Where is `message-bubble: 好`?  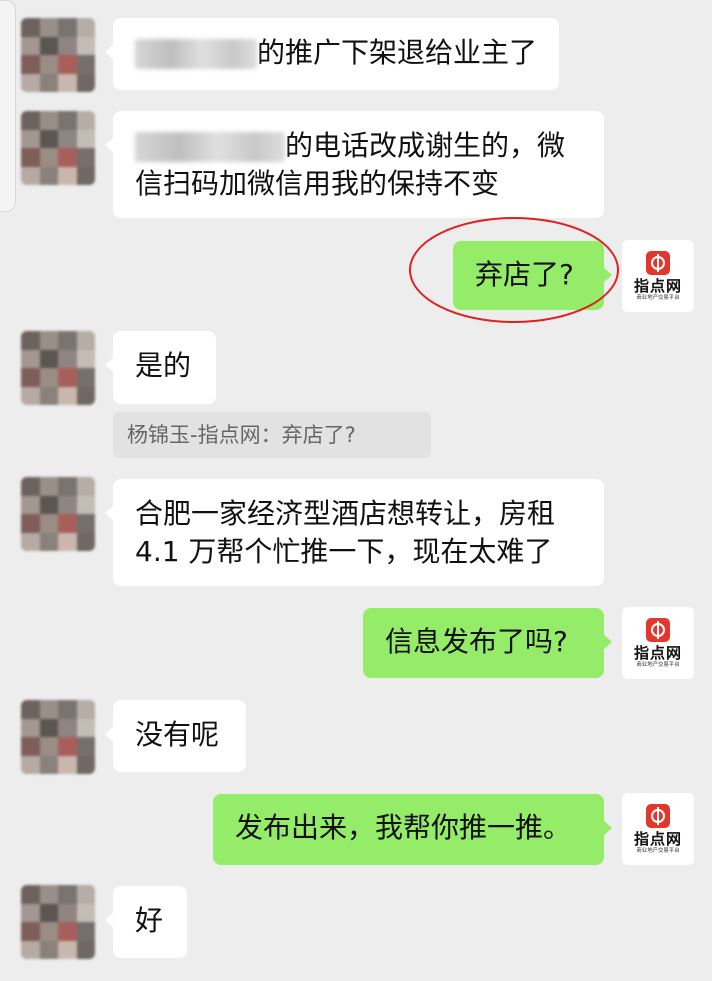
message-bubble: 好 is located at coordinates (146, 922).